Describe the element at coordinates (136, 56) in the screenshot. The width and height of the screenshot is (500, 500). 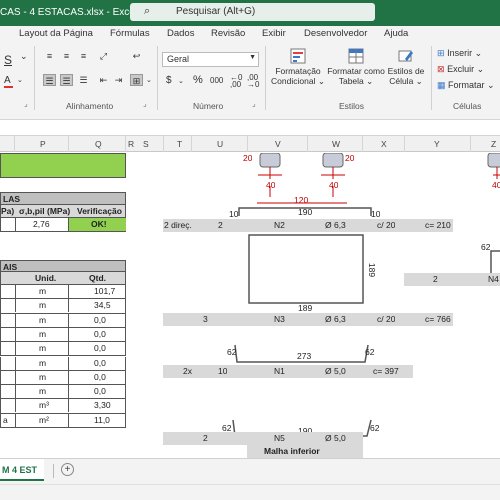
I see `wrap-text-icon: ↩` at that location.